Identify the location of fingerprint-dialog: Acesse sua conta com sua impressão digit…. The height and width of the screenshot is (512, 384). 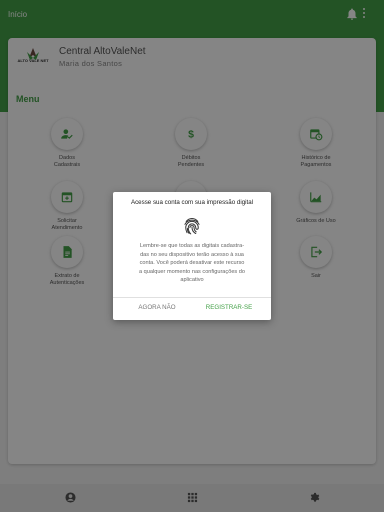
(192, 256).